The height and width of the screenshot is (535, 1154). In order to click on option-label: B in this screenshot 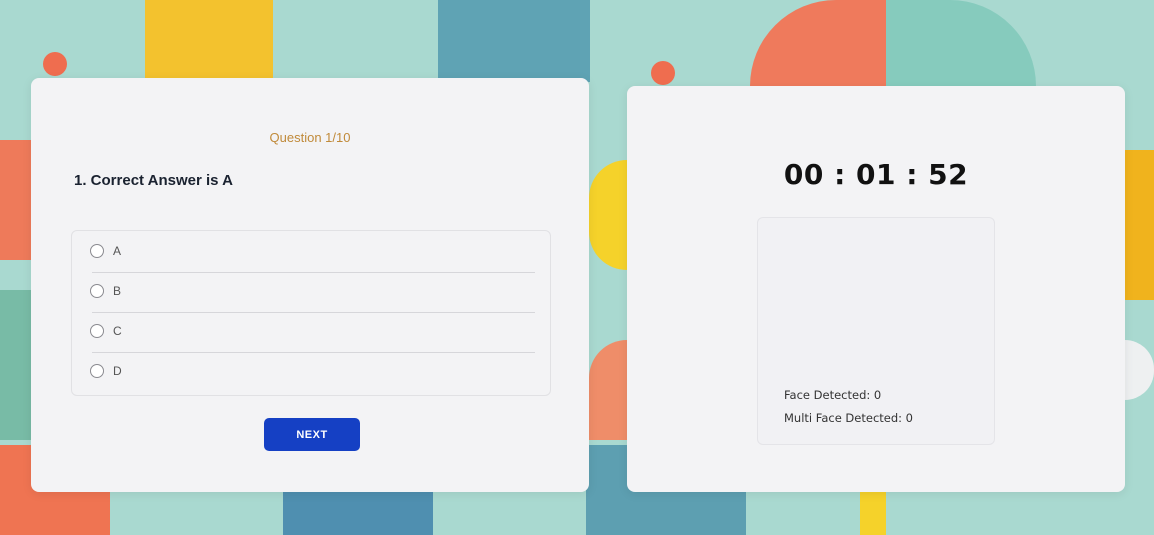, I will do `click(117, 291)`.